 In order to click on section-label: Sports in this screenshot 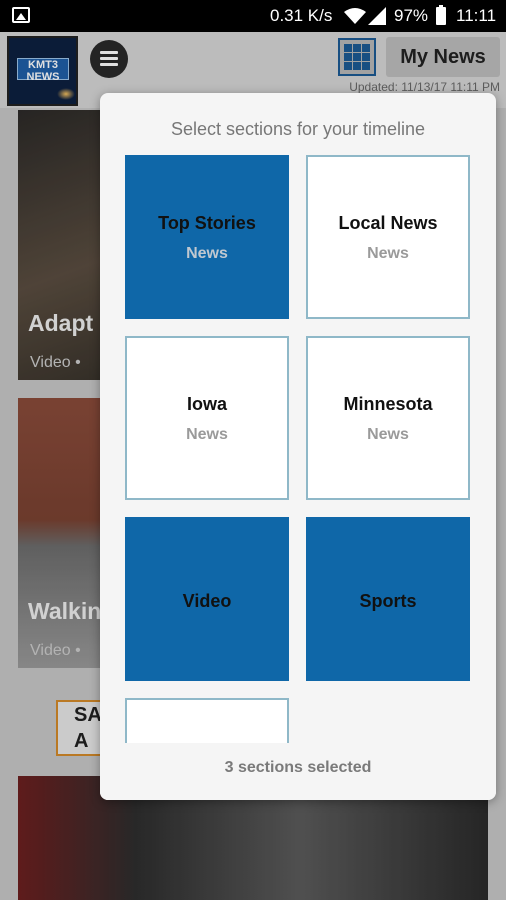, I will do `click(388, 601)`.